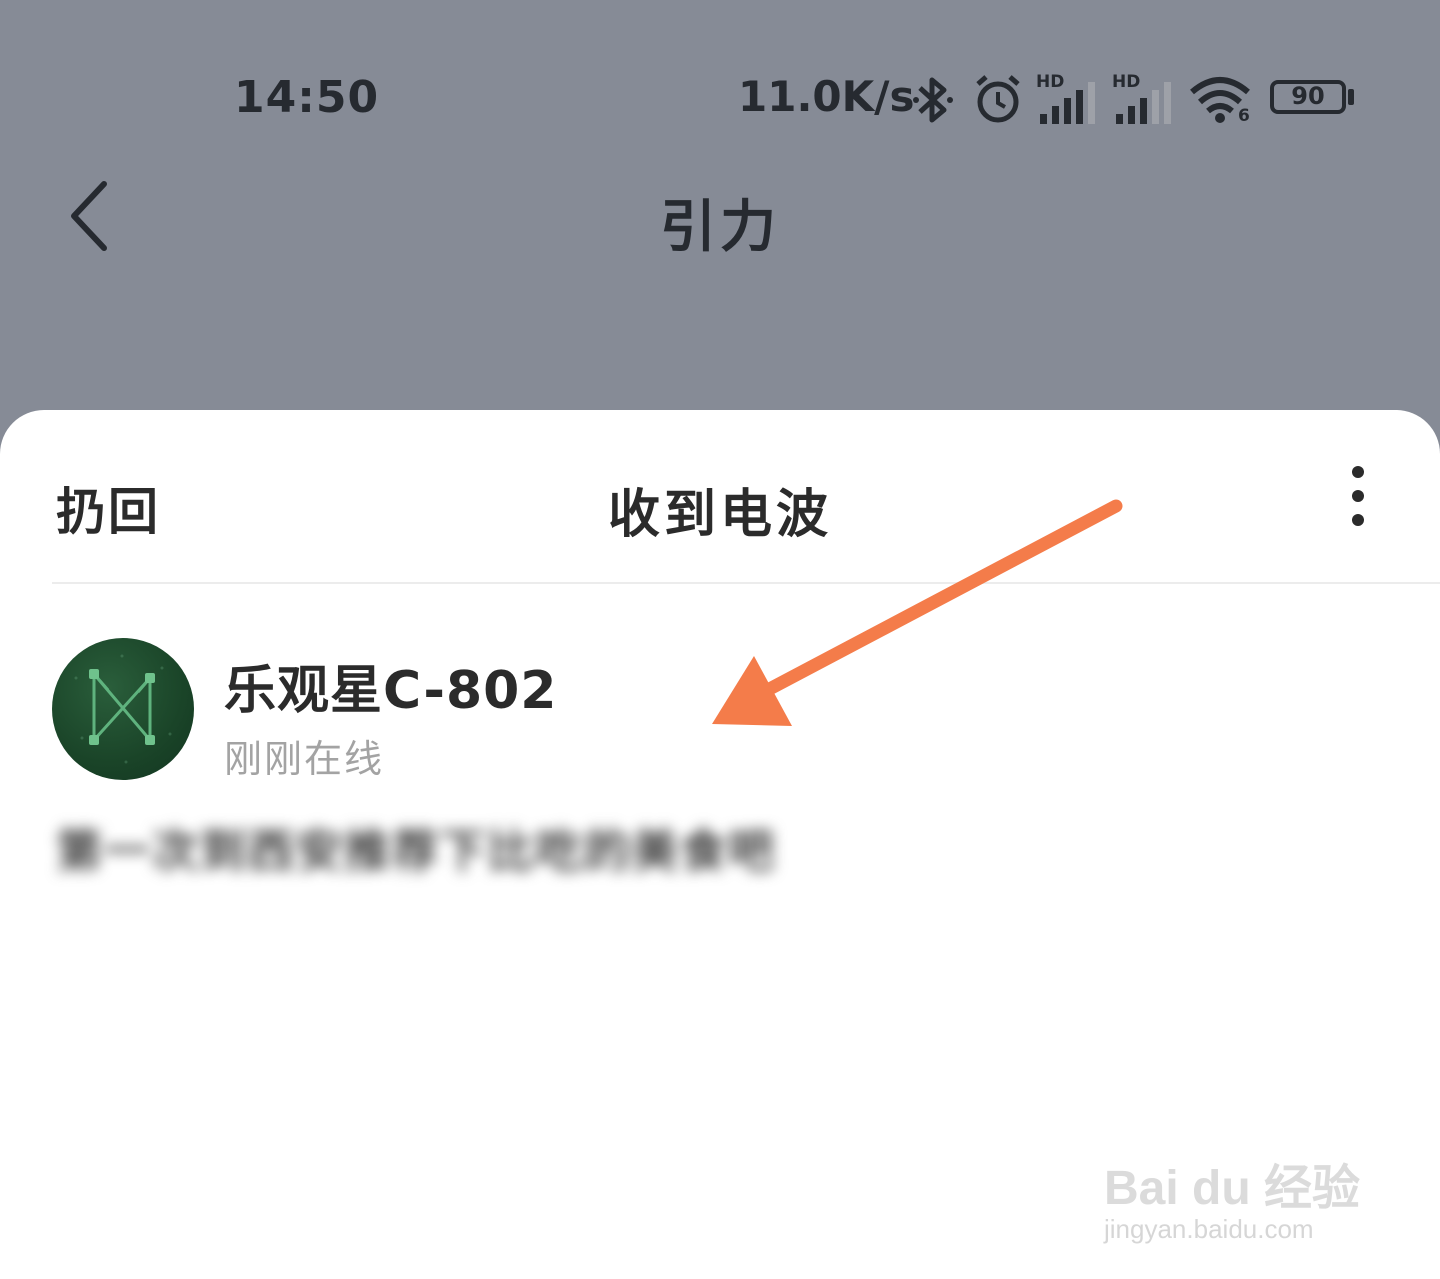 The height and width of the screenshot is (1279, 1440). What do you see at coordinates (719, 515) in the screenshot?
I see `sheet-title: 收到电波` at bounding box center [719, 515].